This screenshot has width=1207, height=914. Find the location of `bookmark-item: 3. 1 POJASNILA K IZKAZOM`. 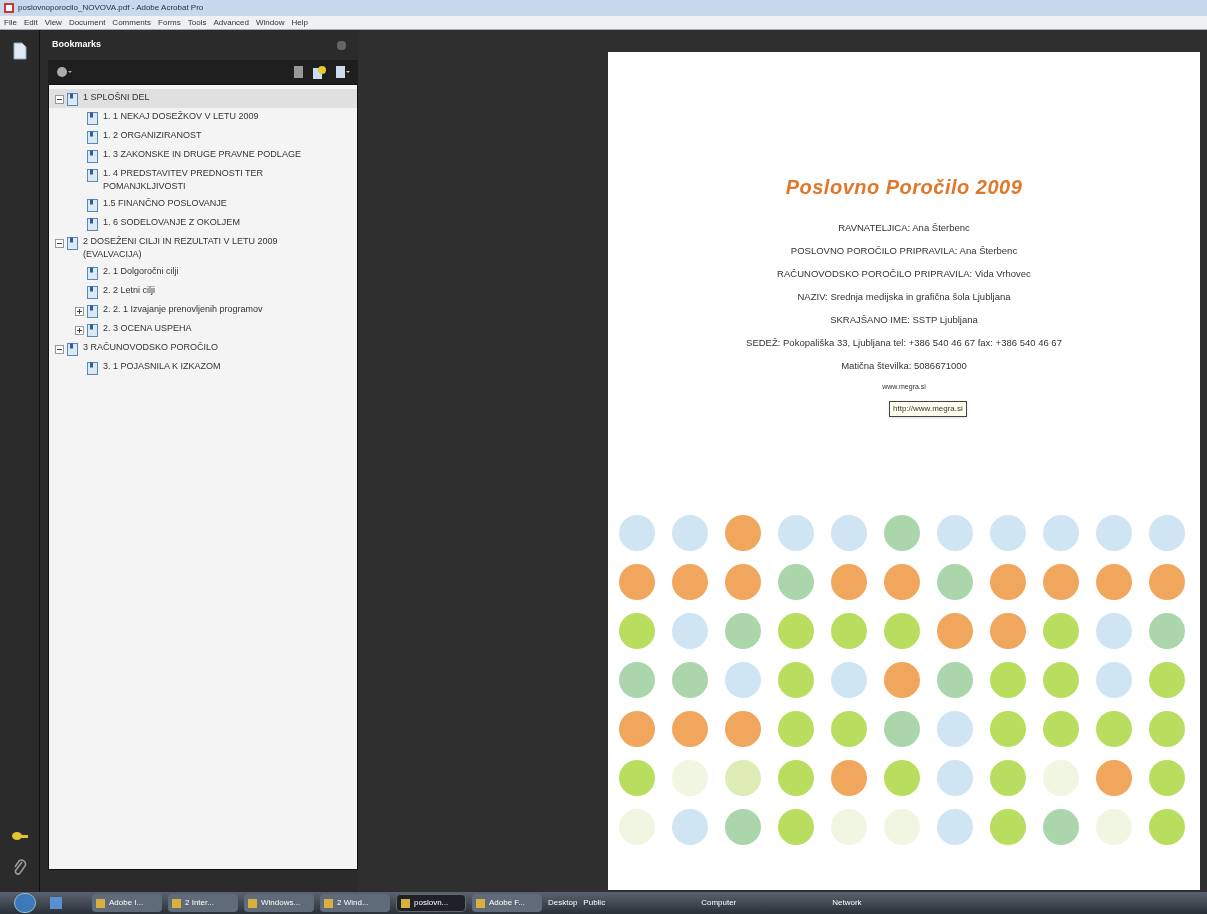

bookmark-item: 3. 1 POJASNILA K IZKAZOM is located at coordinates (203, 367).